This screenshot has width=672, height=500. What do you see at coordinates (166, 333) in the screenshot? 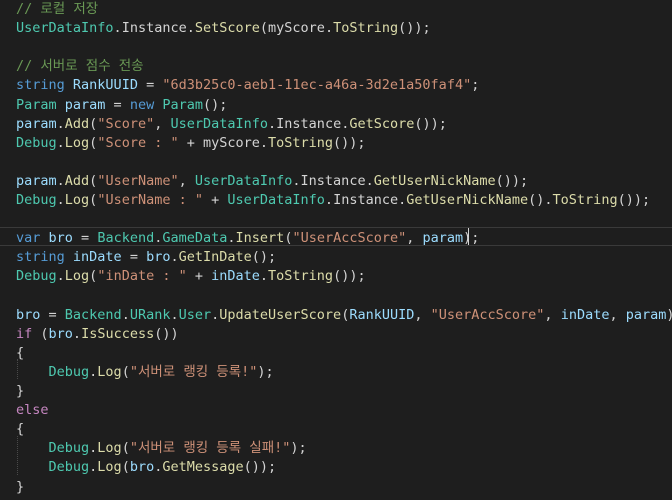
I see `code-token-default: ())` at bounding box center [166, 333].